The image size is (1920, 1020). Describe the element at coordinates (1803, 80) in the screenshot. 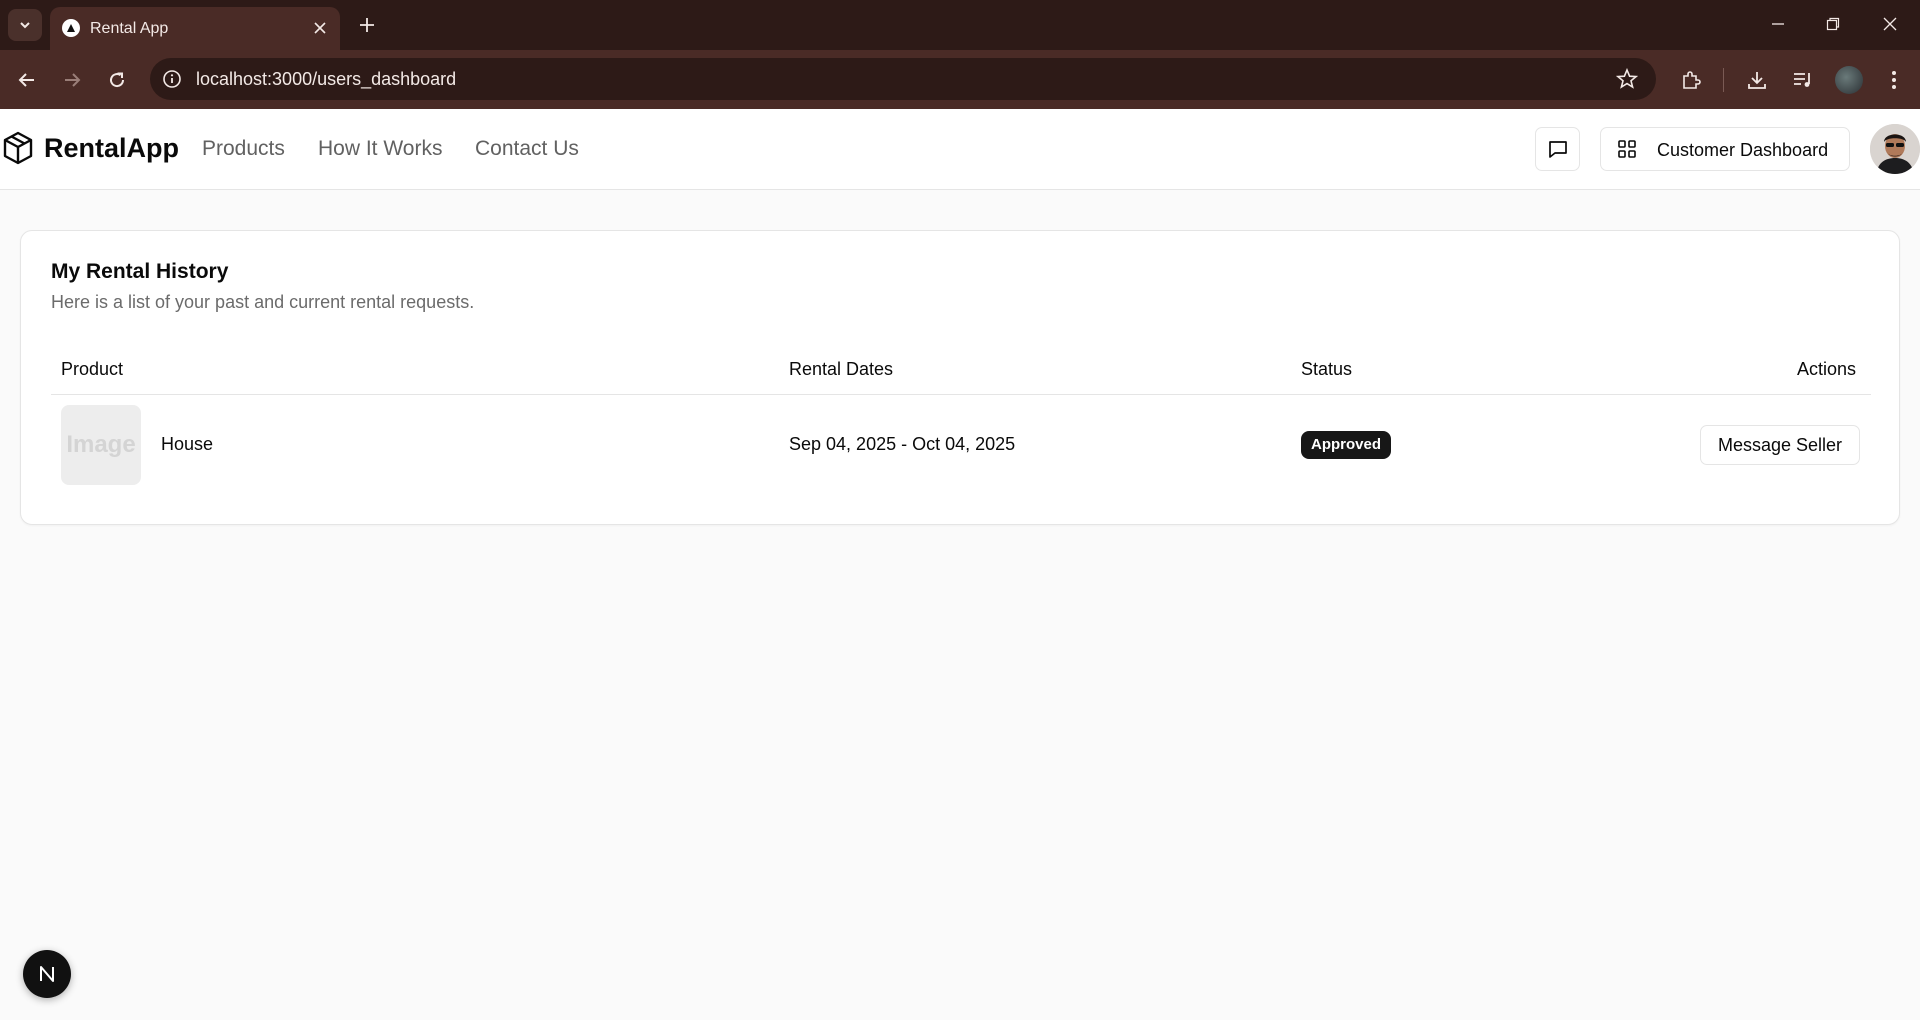

I see `media-controls-icon` at that location.